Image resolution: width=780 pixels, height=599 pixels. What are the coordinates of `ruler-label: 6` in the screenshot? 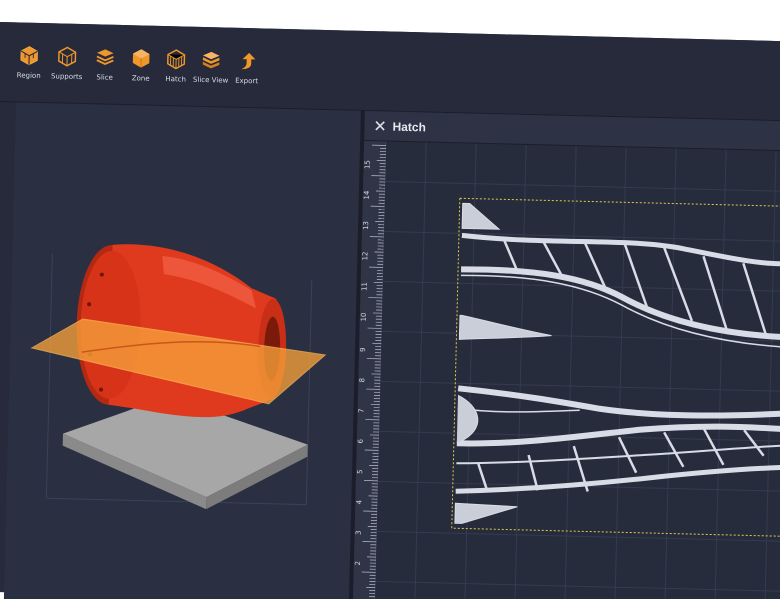 It's located at (361, 440).